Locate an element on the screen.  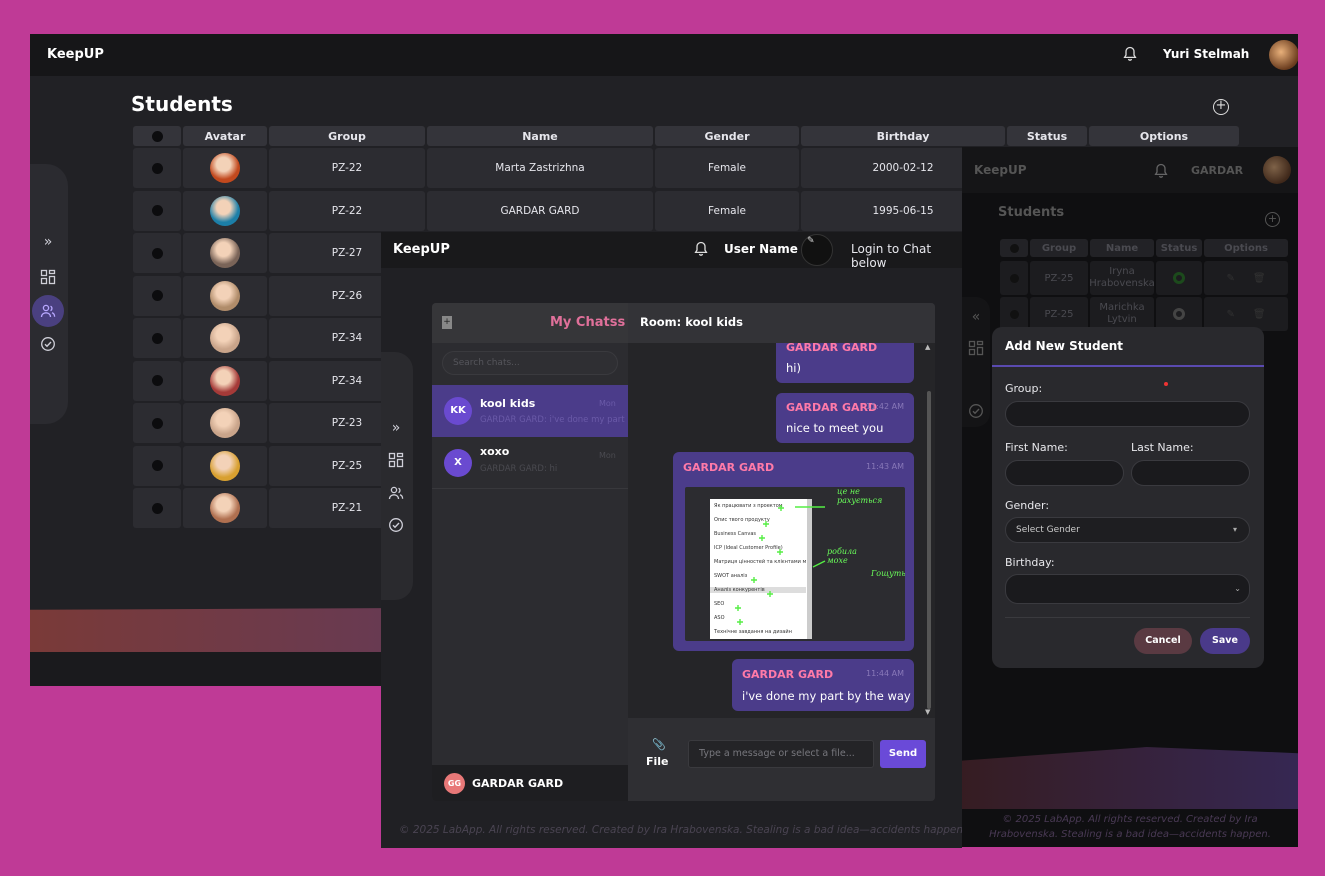
sidebar is located at coordinates (397, 476).